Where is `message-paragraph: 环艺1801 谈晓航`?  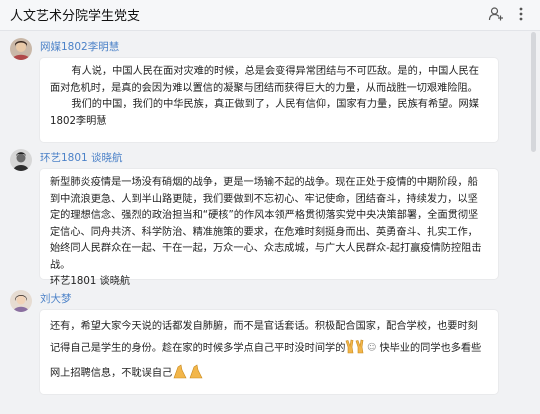 message-paragraph: 环艺1801 谈晓航 is located at coordinates (90, 281).